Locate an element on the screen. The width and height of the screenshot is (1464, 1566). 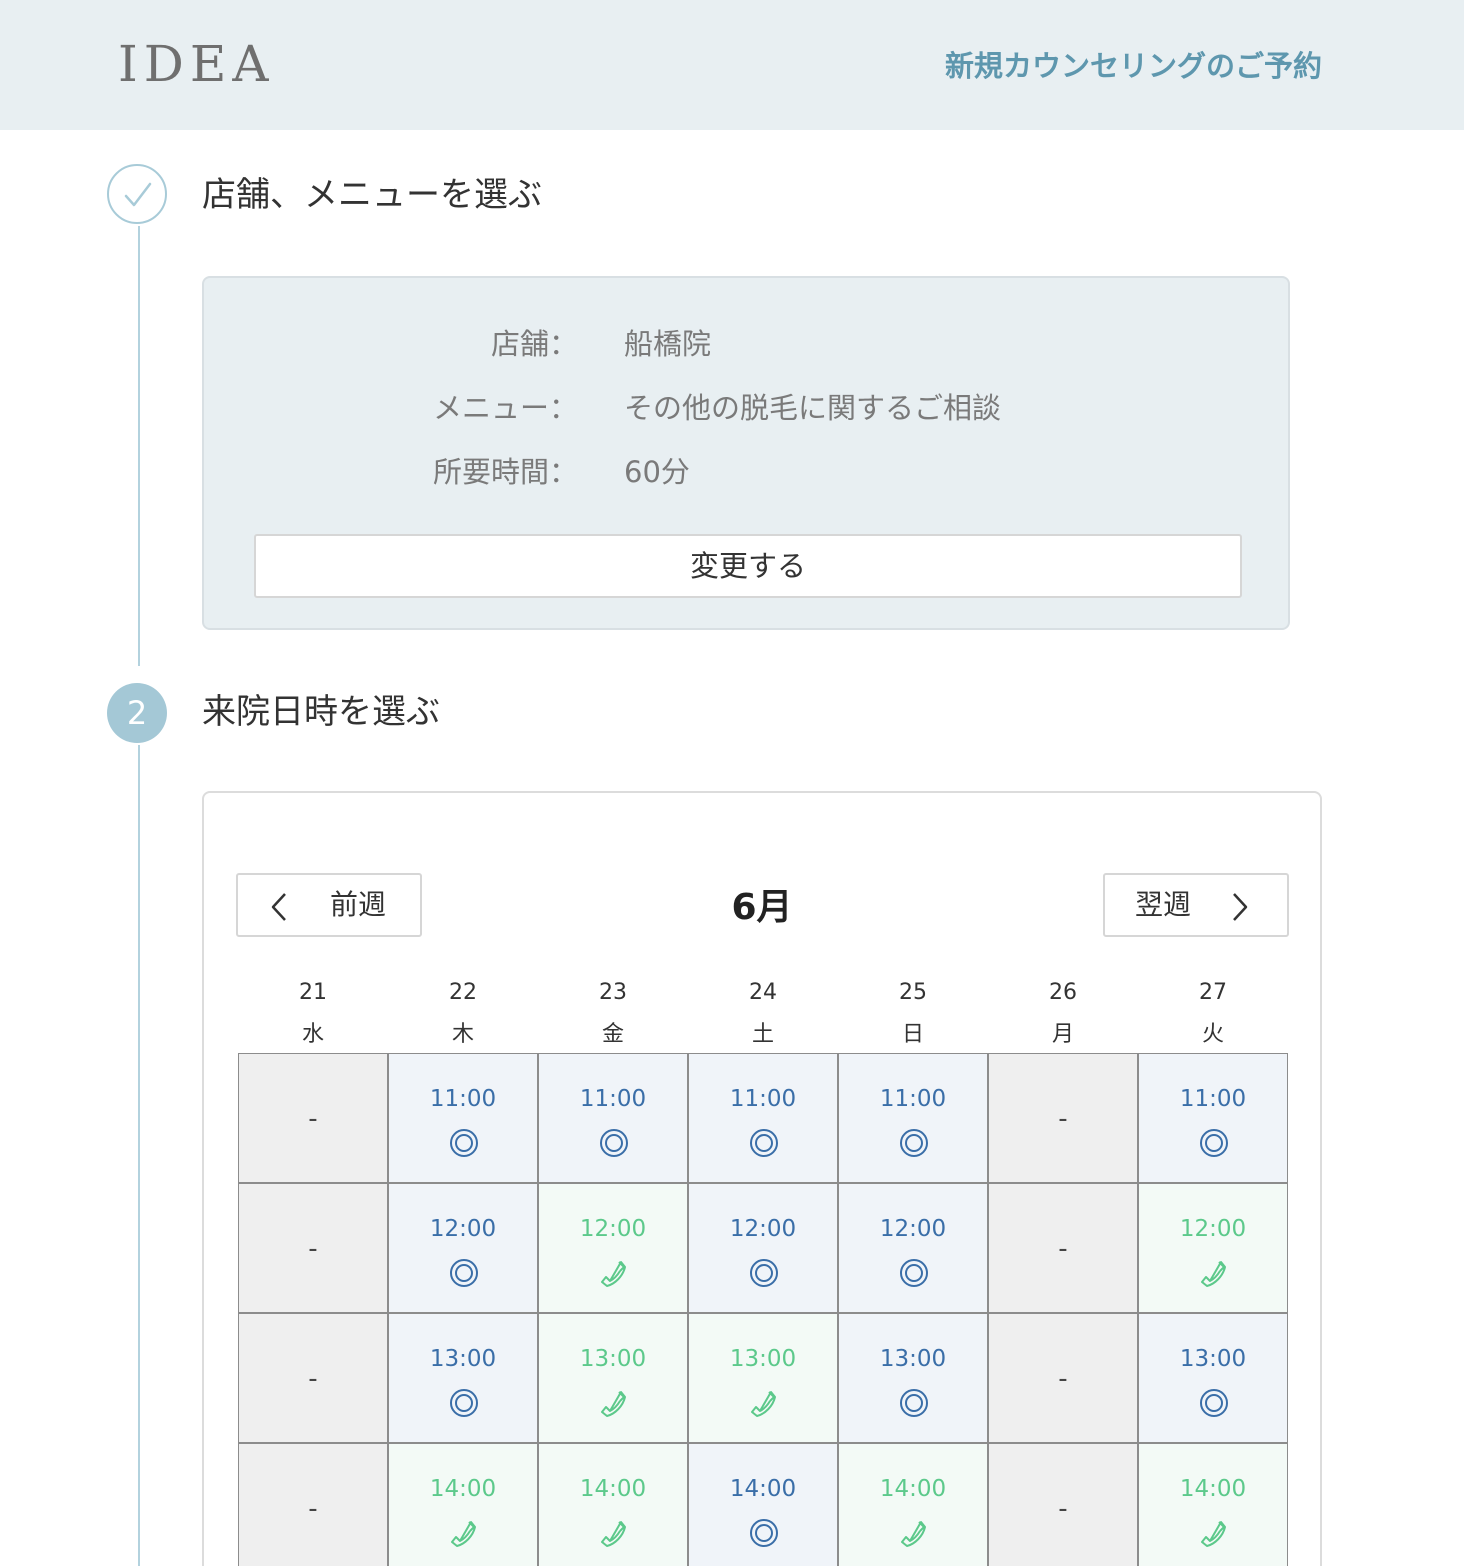
day-date: 27 is located at coordinates (1213, 992).